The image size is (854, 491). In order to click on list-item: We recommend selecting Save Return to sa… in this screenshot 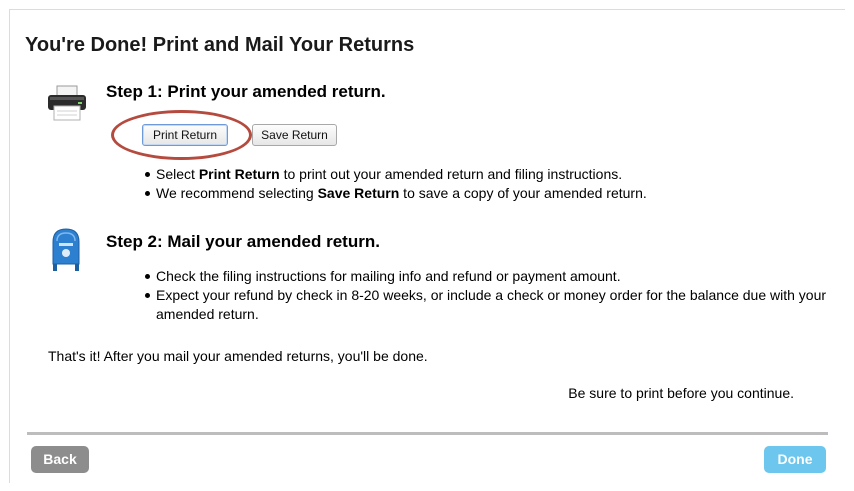, I will do `click(443, 193)`.